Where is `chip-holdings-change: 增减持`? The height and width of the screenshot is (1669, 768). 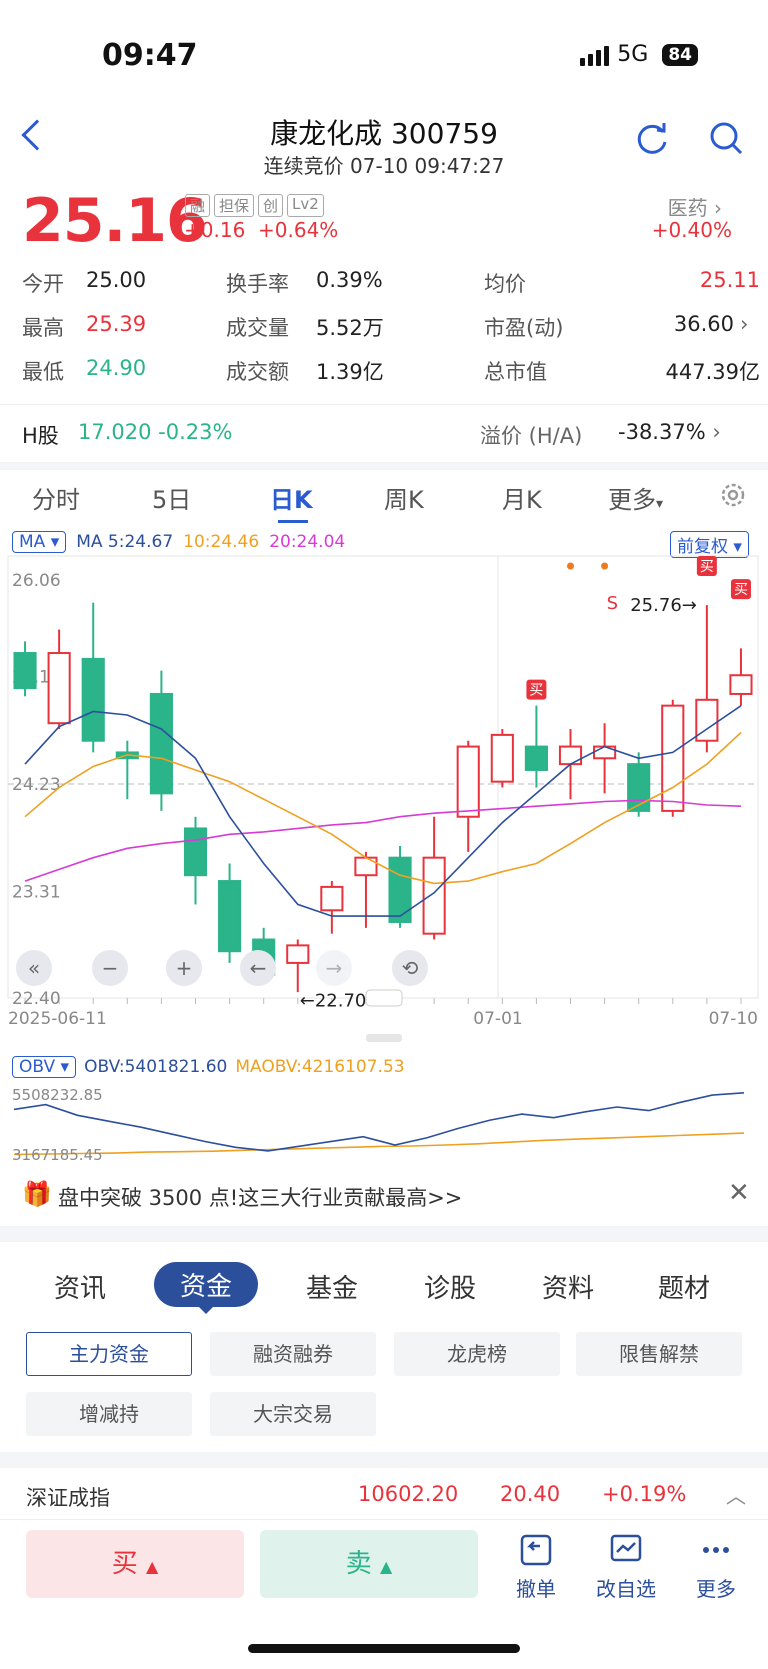 chip-holdings-change: 增减持 is located at coordinates (109, 1414).